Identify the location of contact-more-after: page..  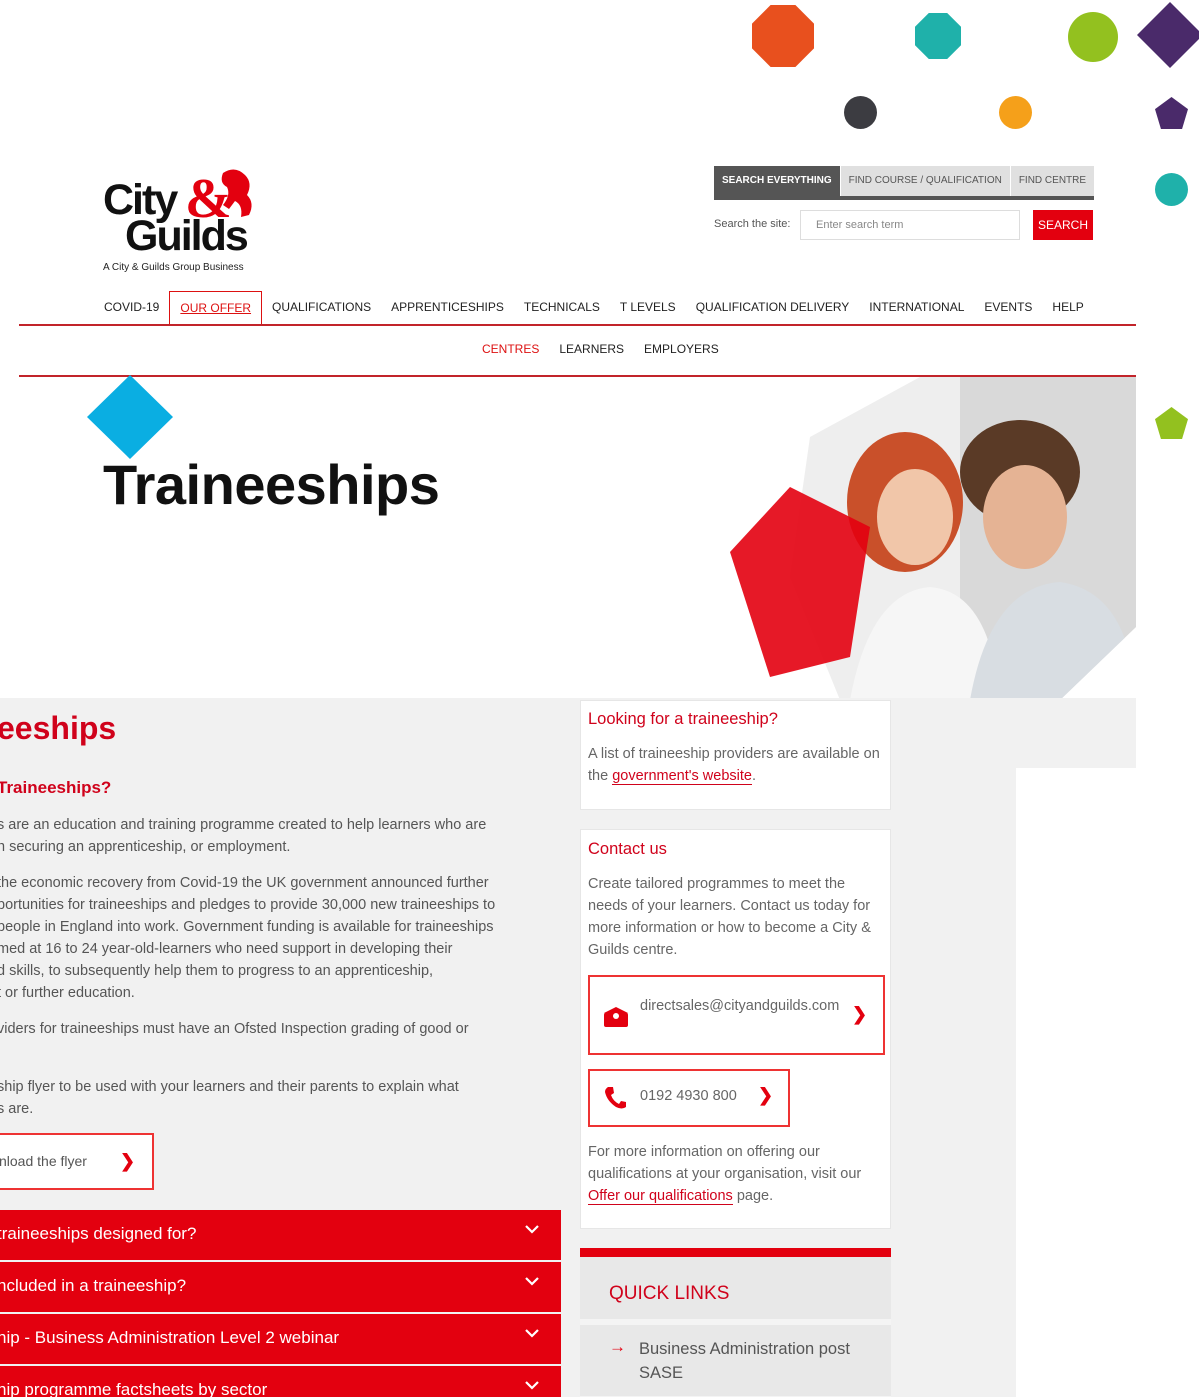
(753, 1196).